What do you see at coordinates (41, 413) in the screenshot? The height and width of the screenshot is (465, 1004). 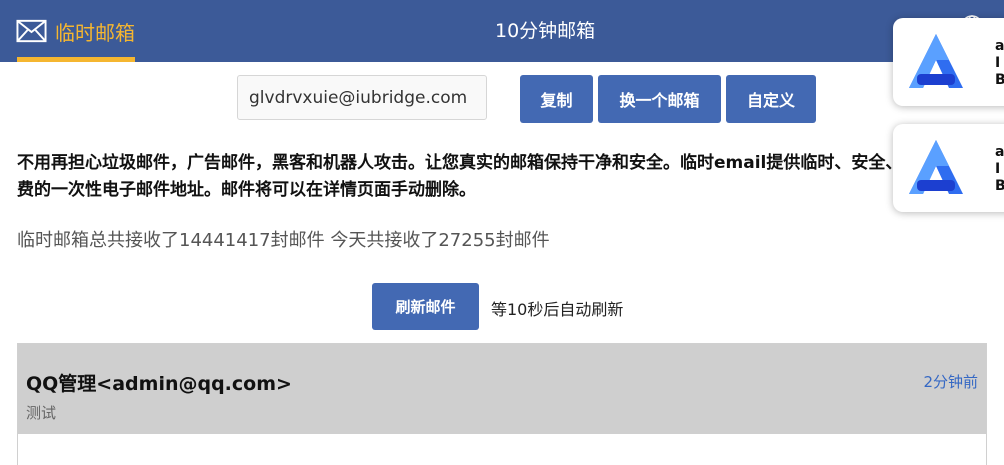 I see `mail-subject: 测试` at bounding box center [41, 413].